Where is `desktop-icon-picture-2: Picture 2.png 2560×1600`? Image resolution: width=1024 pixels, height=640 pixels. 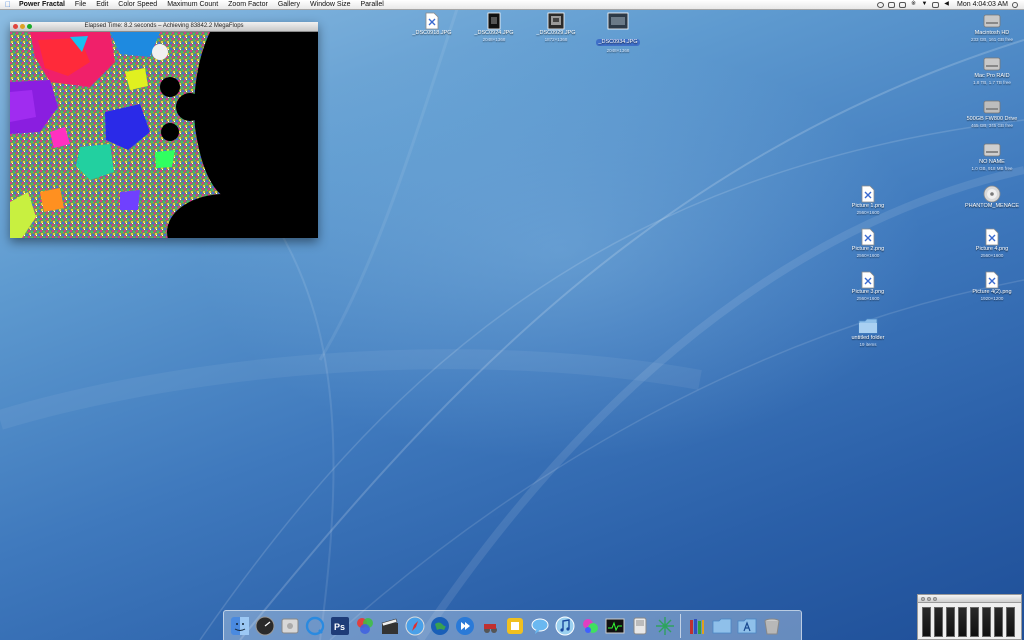 desktop-icon-picture-2: Picture 2.png 2560×1600 is located at coordinates (868, 243).